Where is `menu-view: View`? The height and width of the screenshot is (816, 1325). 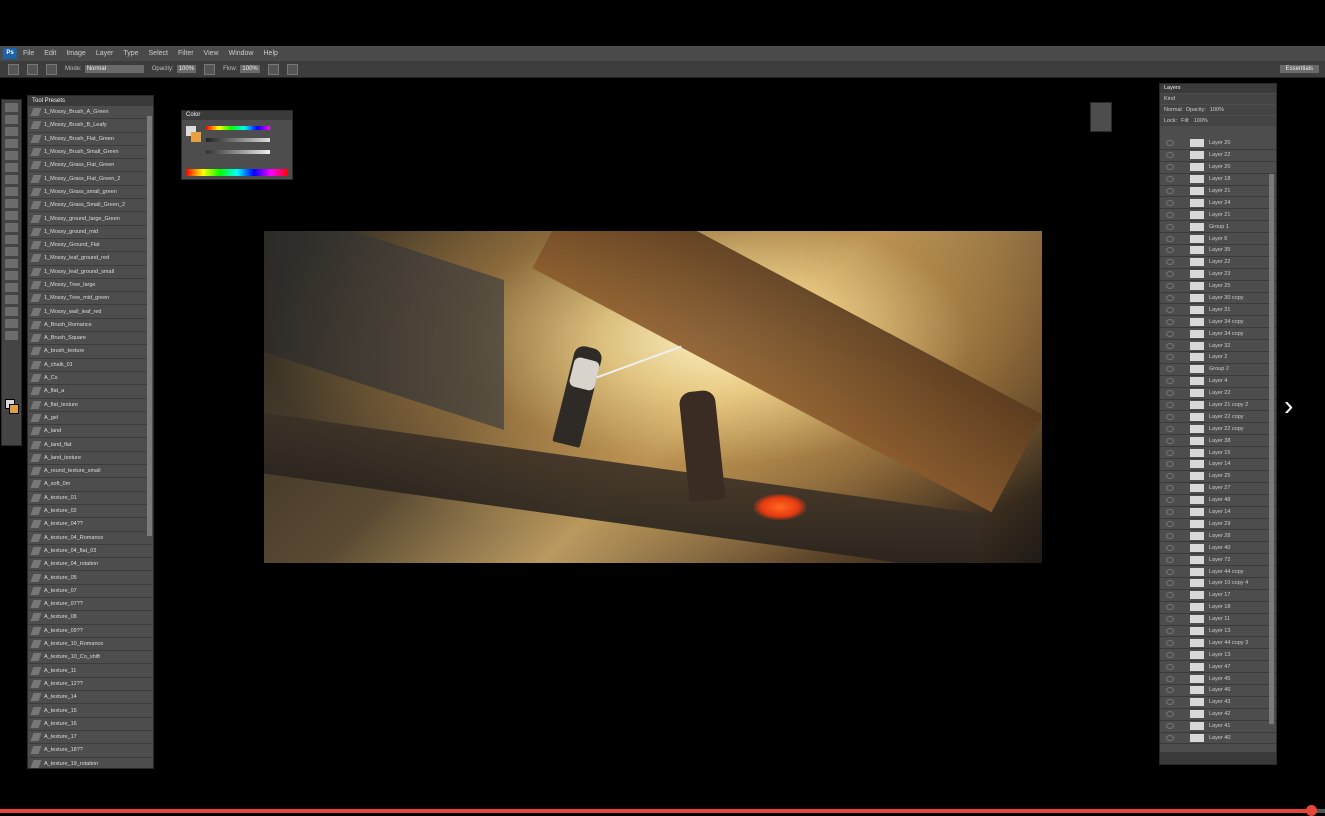 menu-view: View is located at coordinates (211, 53).